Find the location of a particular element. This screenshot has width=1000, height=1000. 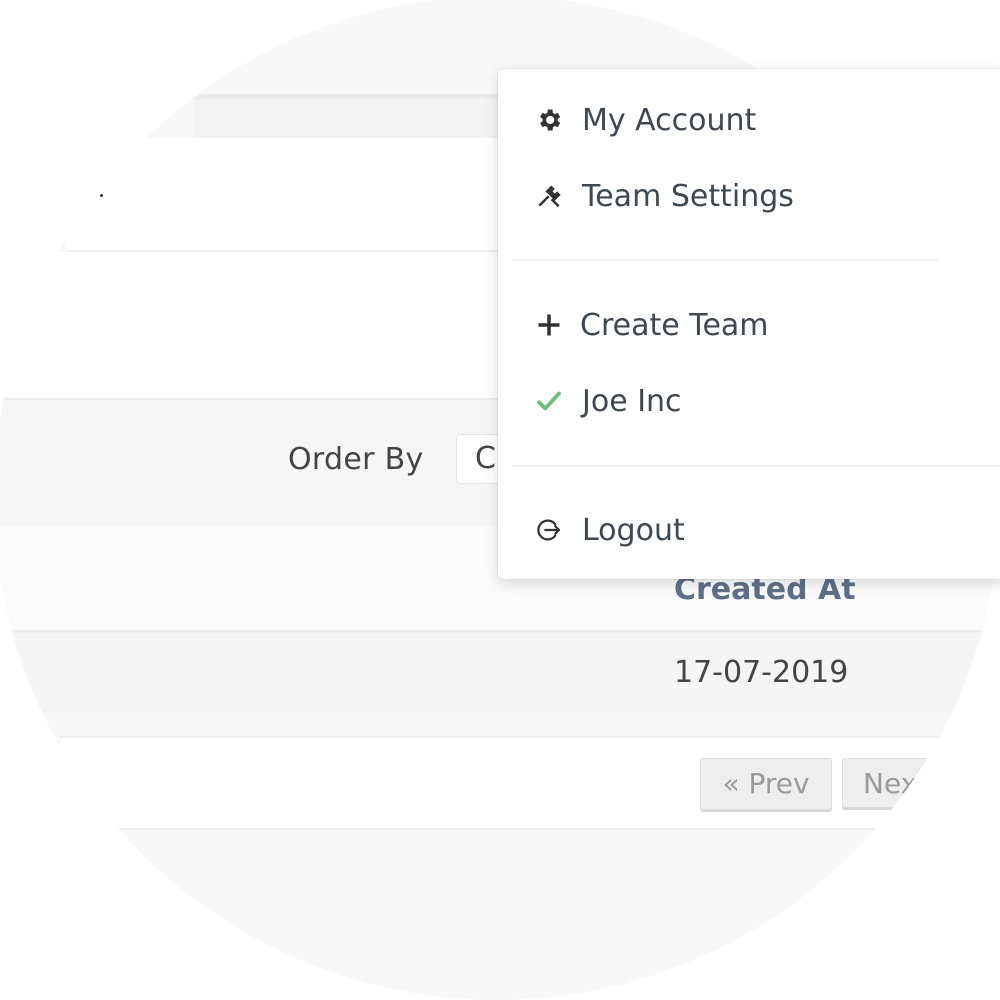

menu-item-label: Team Settings is located at coordinates (688, 196).